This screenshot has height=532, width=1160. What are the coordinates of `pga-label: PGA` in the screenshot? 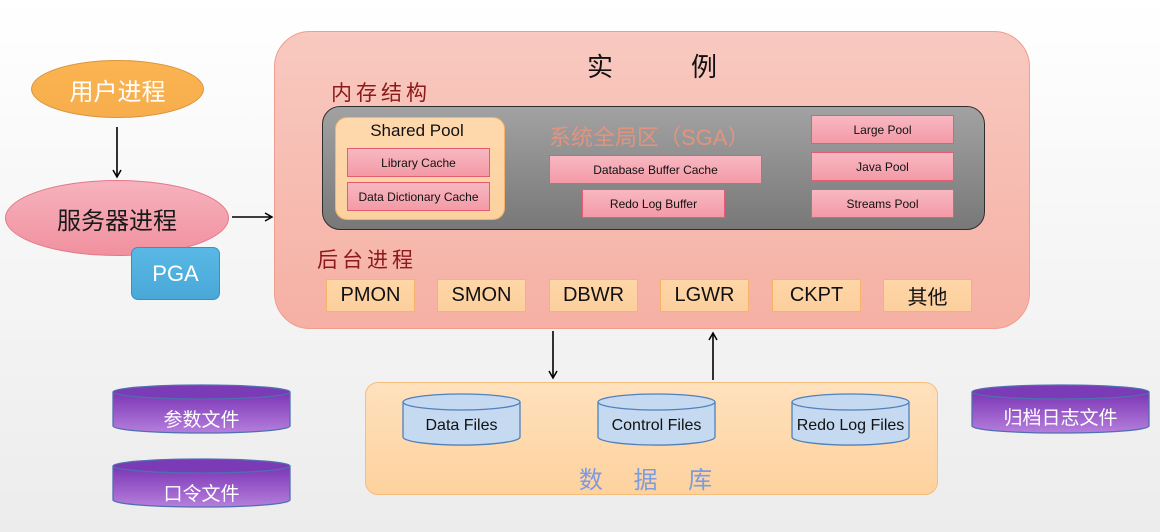 It's located at (175, 273).